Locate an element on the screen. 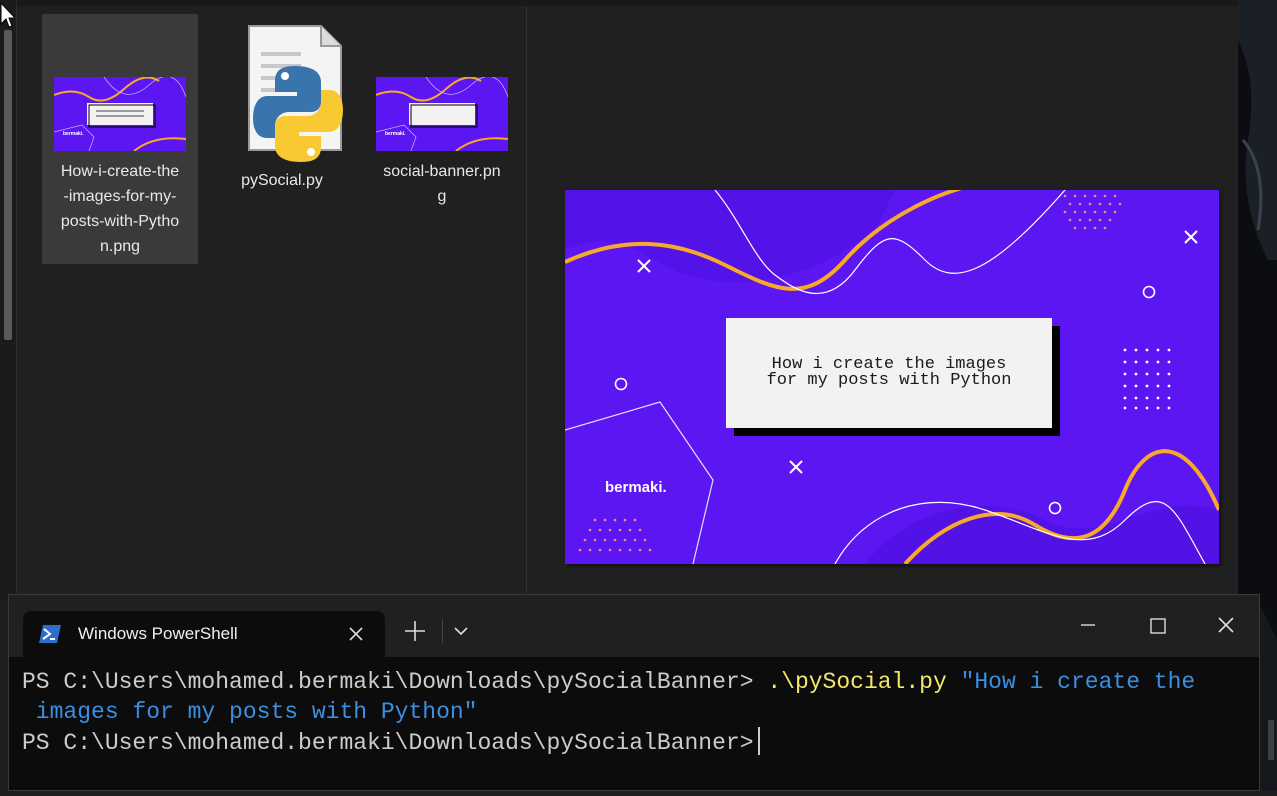 The height and width of the screenshot is (796, 1277). tab-title: Windows PowerShell is located at coordinates (158, 633).